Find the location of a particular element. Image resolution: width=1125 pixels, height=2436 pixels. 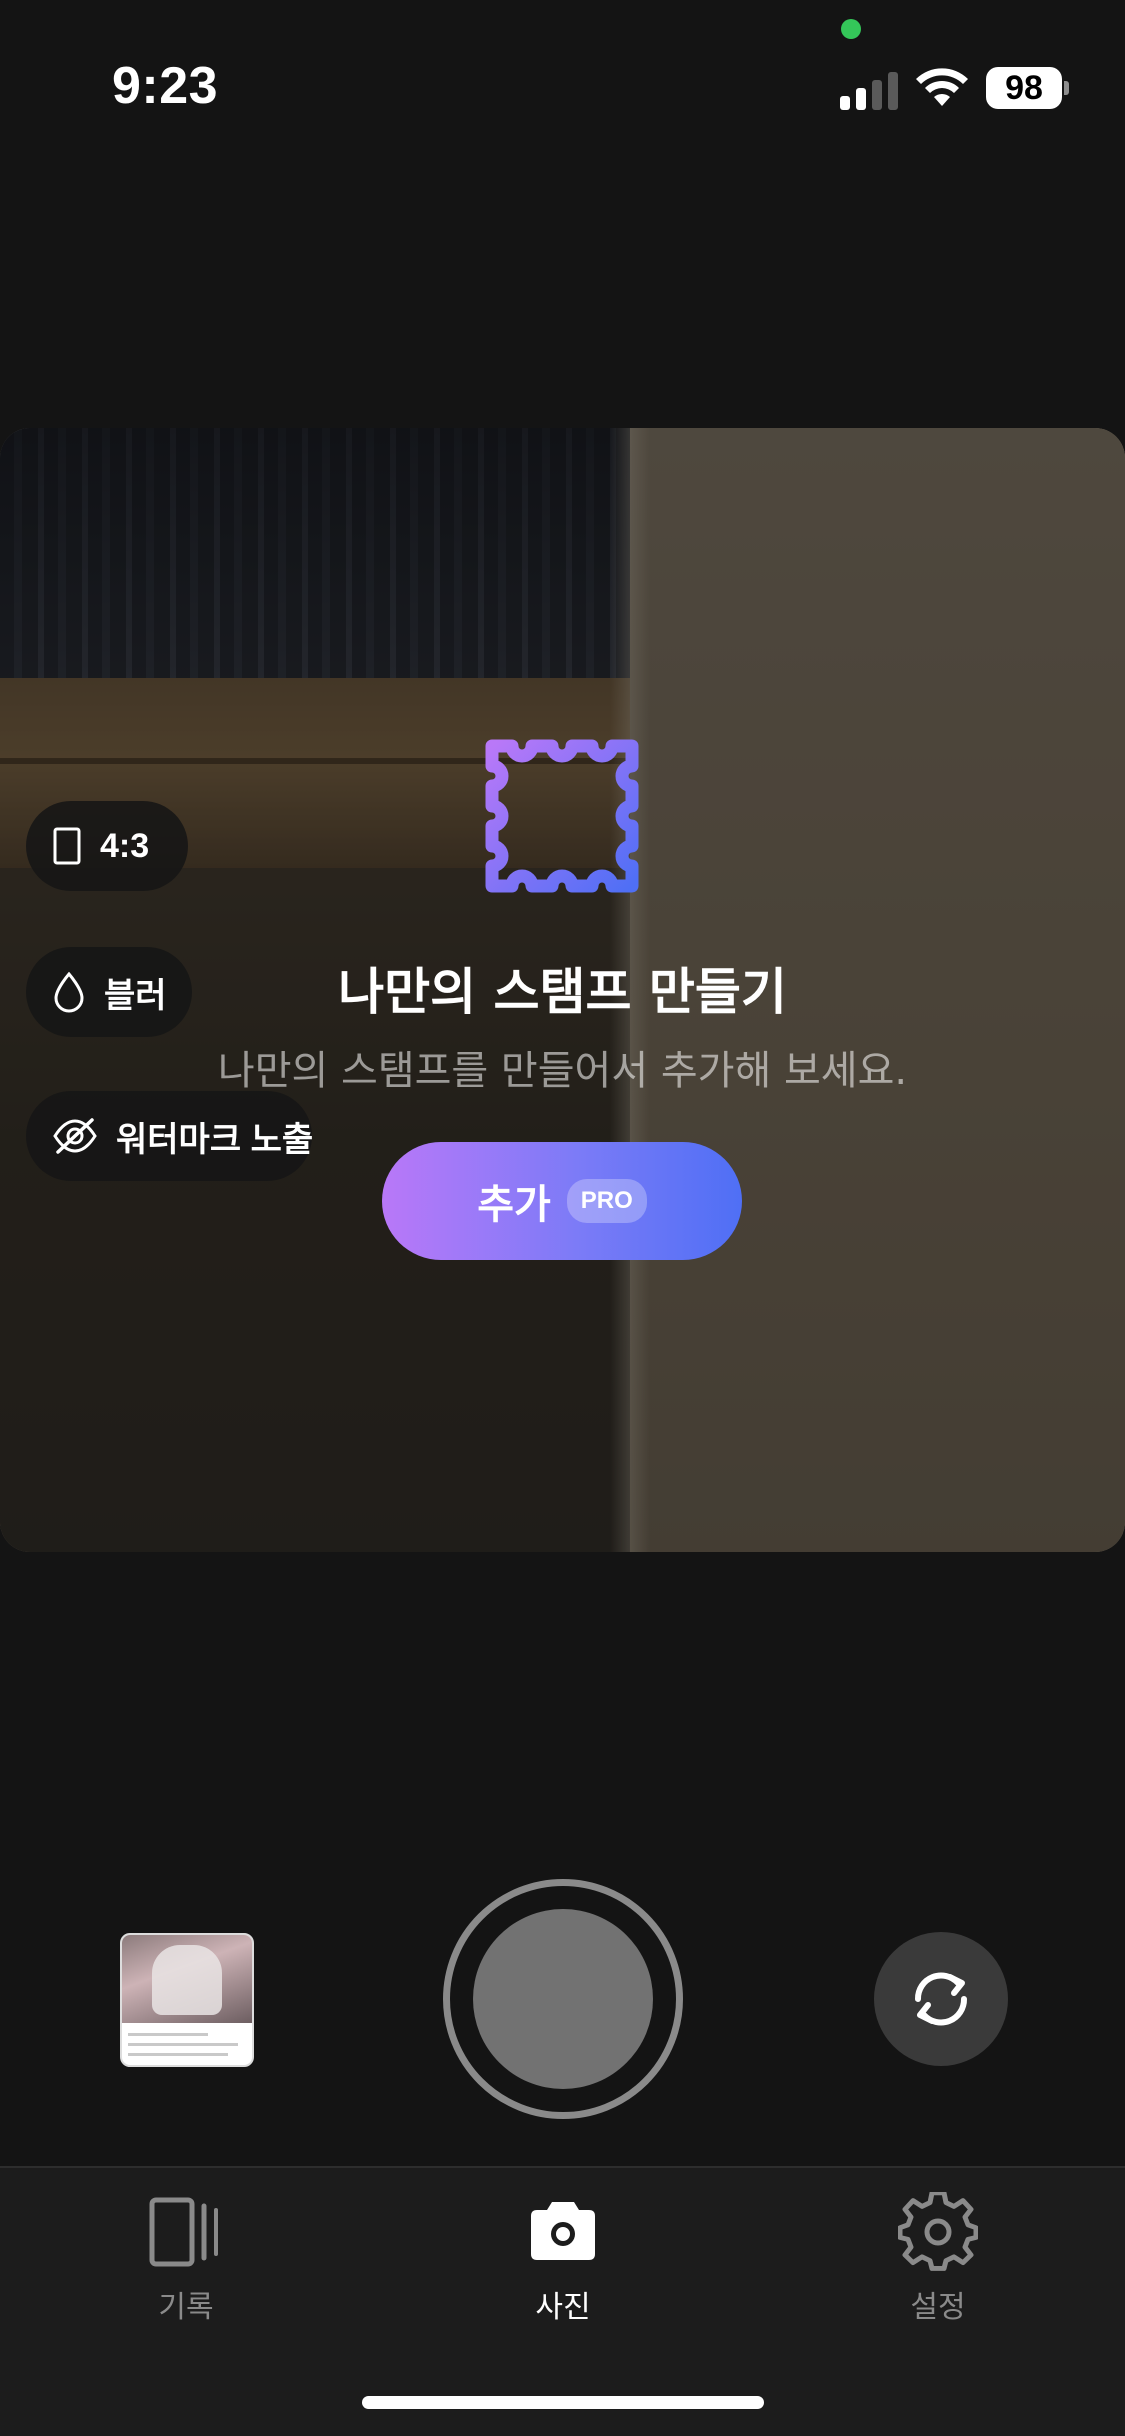

gear-icon is located at coordinates (938, 2231).